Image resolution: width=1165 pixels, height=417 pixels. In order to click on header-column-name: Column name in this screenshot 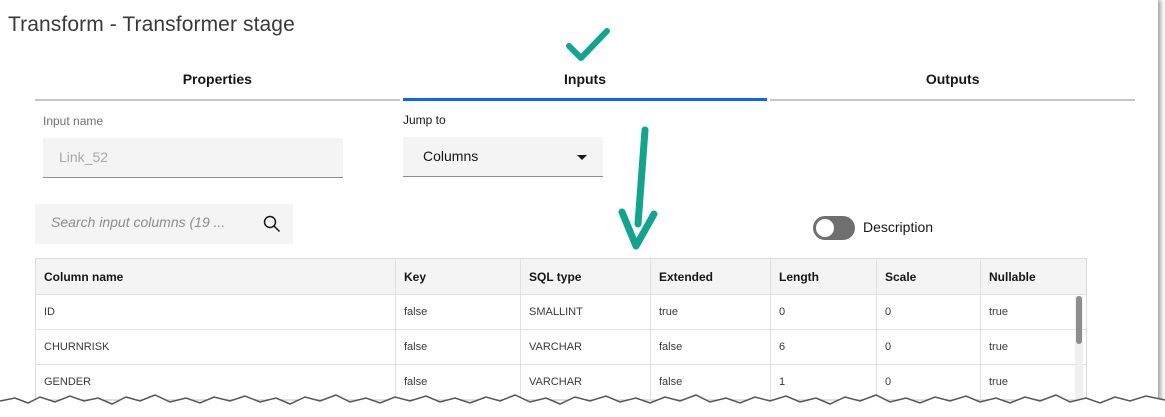, I will do `click(216, 276)`.